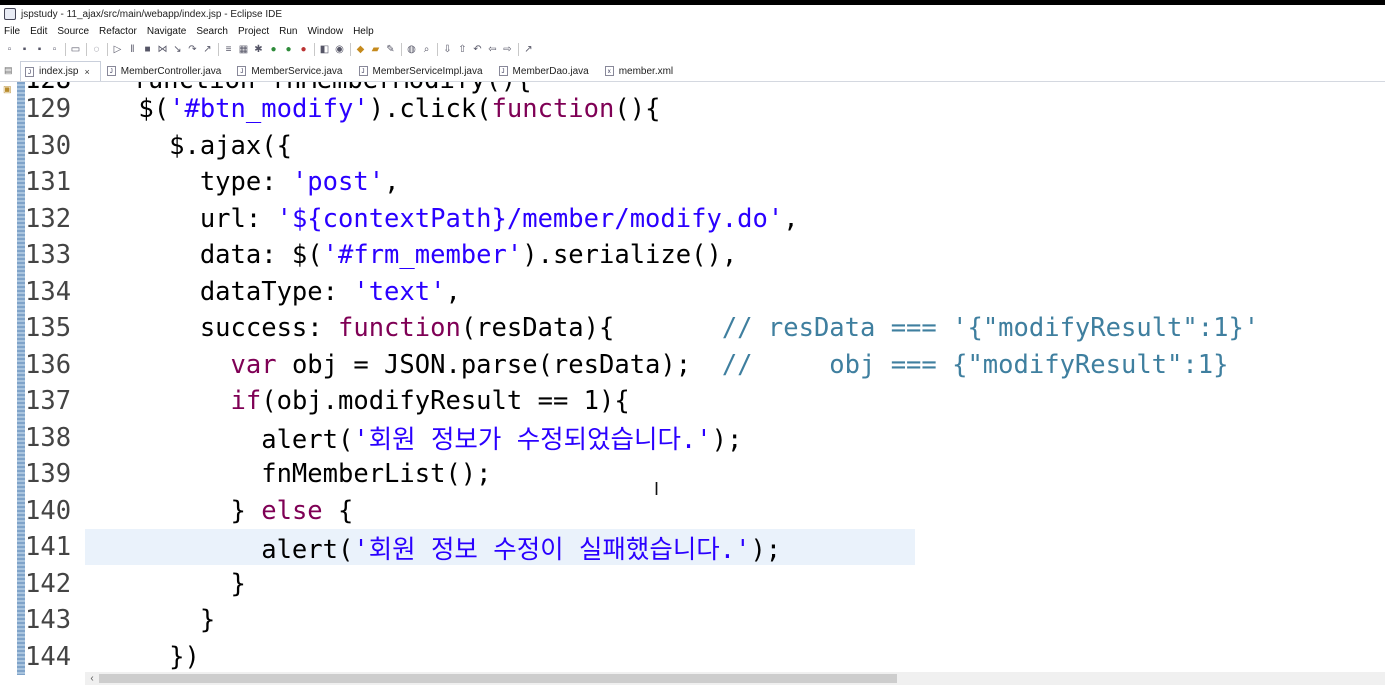 Image resolution: width=1385 pixels, height=685 pixels. What do you see at coordinates (96, 49) in the screenshot?
I see `skip-breakpoints-icon: ◌` at bounding box center [96, 49].